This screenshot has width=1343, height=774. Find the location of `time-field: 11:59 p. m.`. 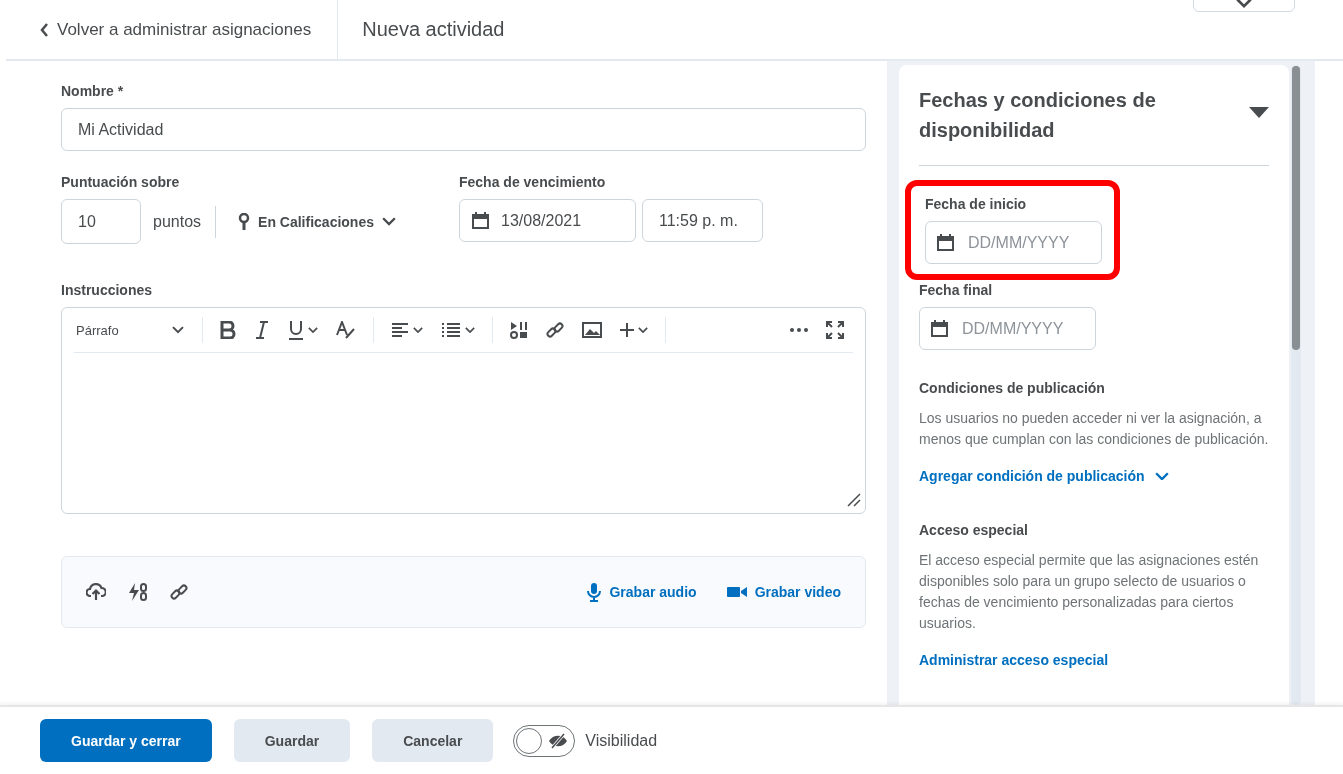

time-field: 11:59 p. m. is located at coordinates (702, 220).